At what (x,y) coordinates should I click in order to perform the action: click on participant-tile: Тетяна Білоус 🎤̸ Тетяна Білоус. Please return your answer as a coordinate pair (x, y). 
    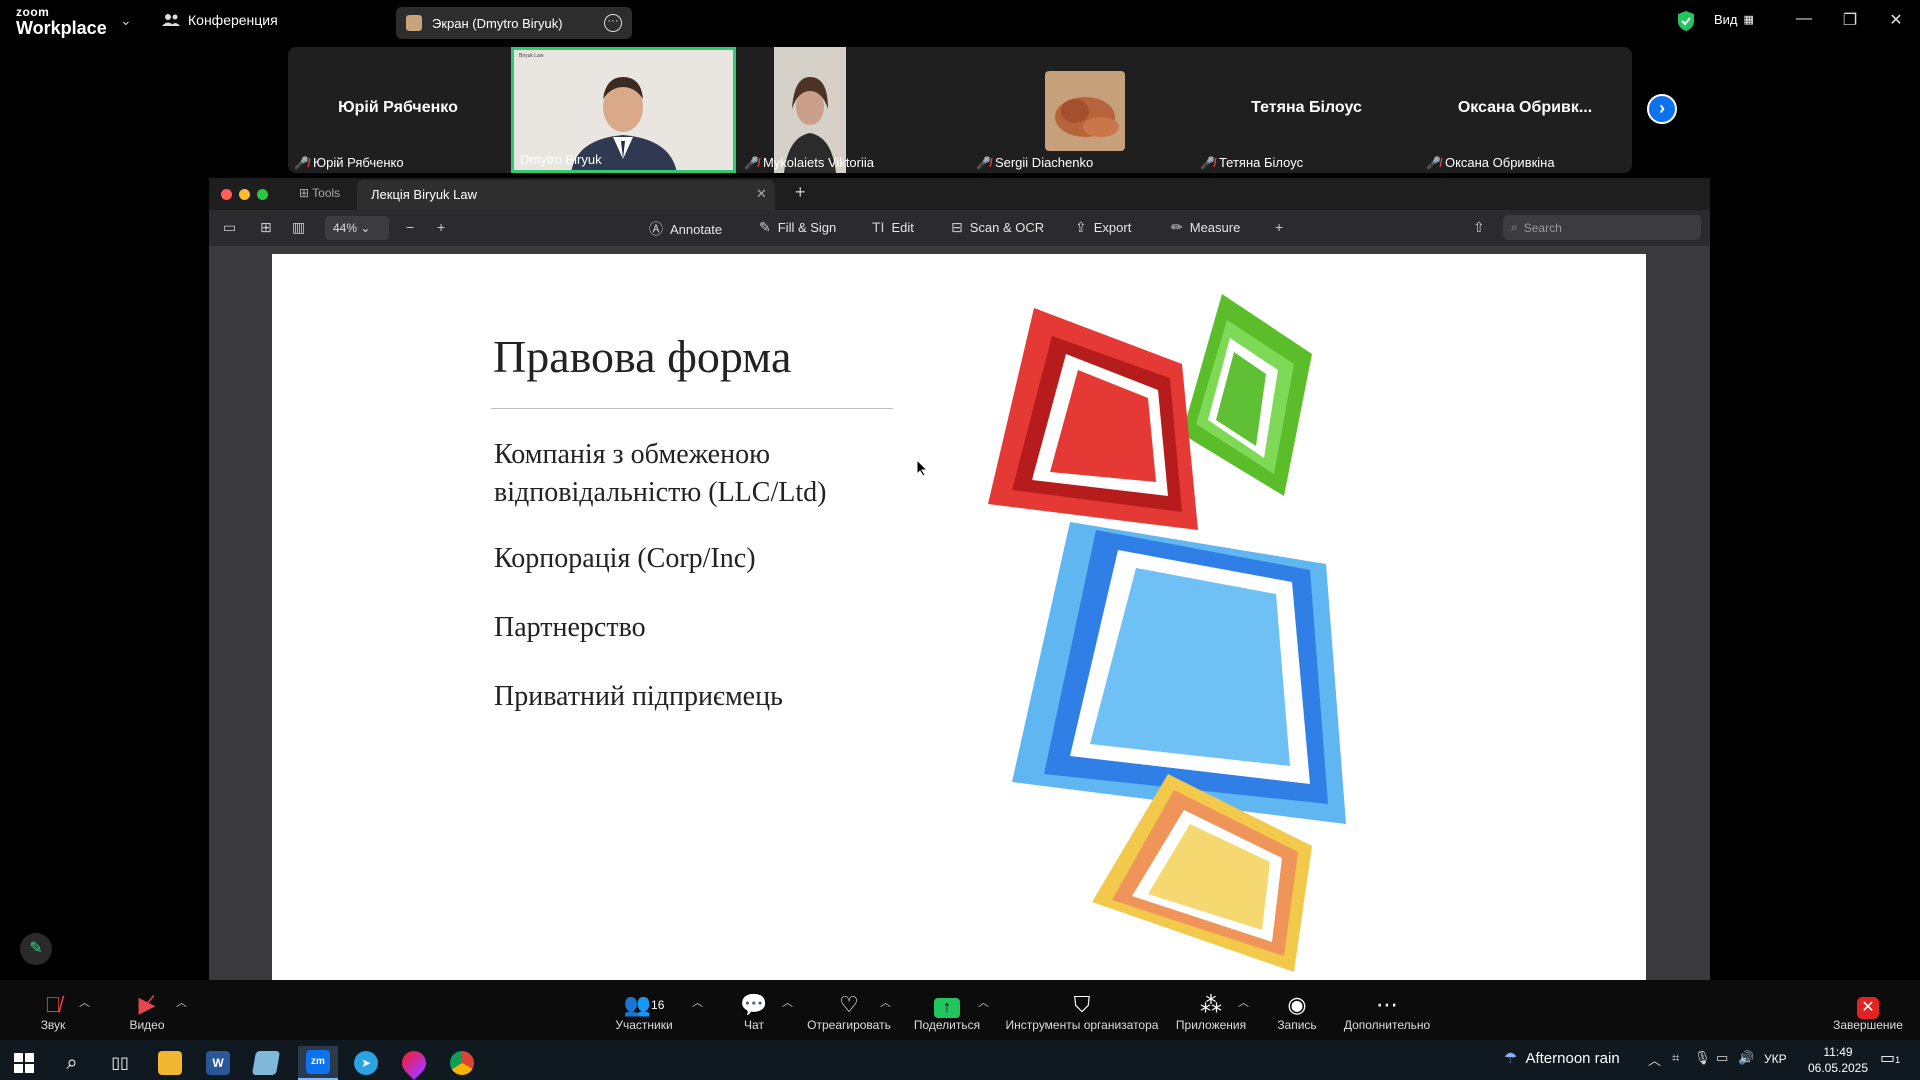
    Looking at the image, I should click on (1306, 110).